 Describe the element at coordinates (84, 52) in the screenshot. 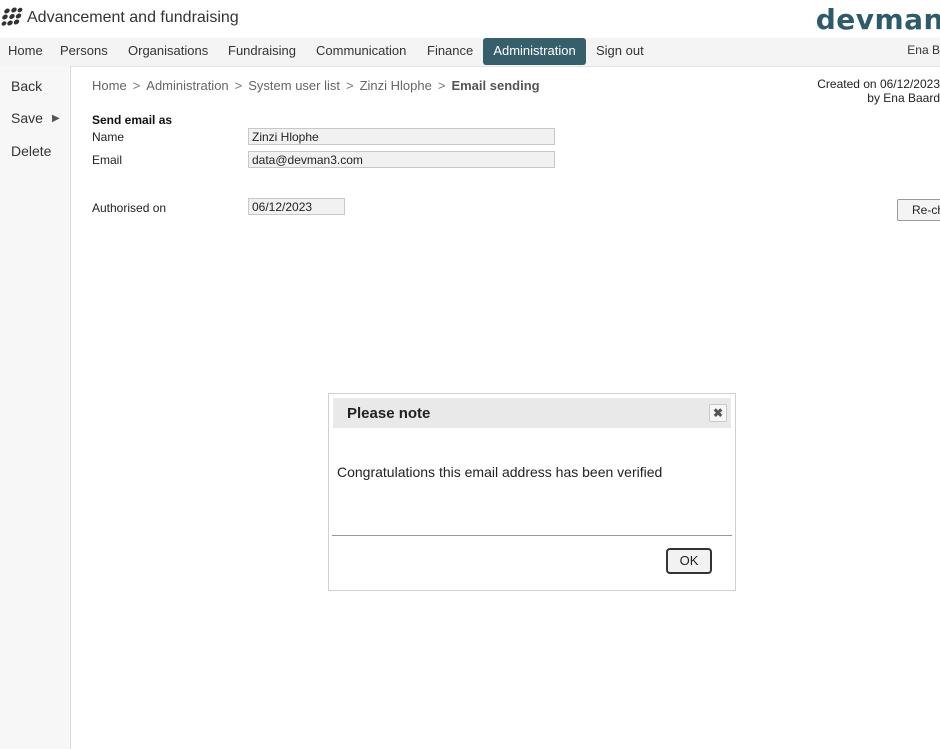

I see `nav-item-persons: Persons` at that location.